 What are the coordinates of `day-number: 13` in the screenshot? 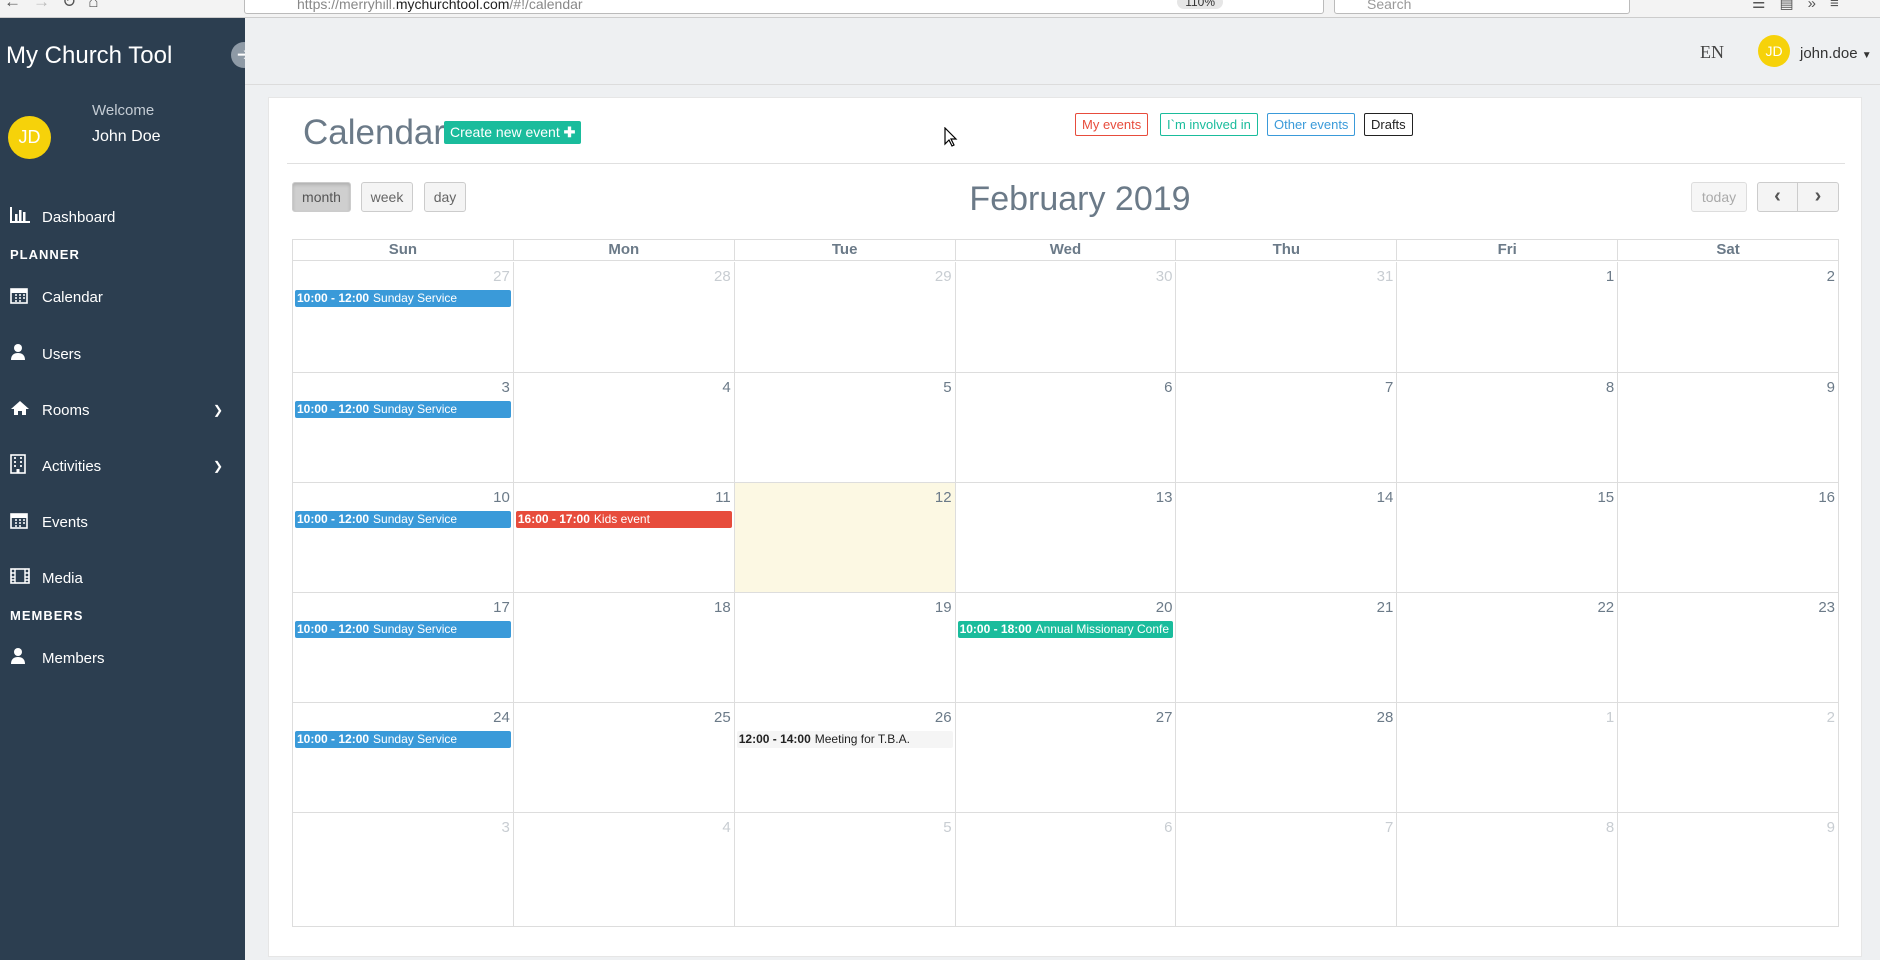 It's located at (1164, 497).